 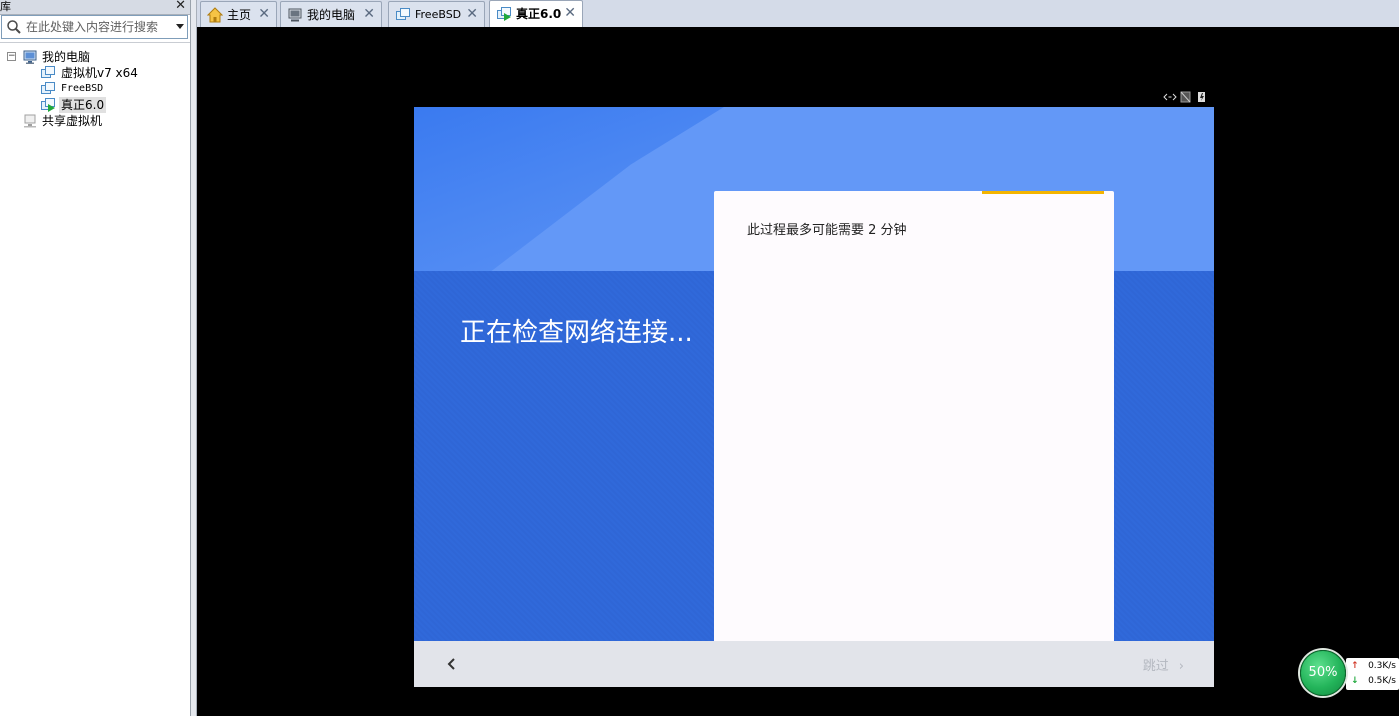 What do you see at coordinates (83, 105) in the screenshot?
I see `tree-label: 真正6.0` at bounding box center [83, 105].